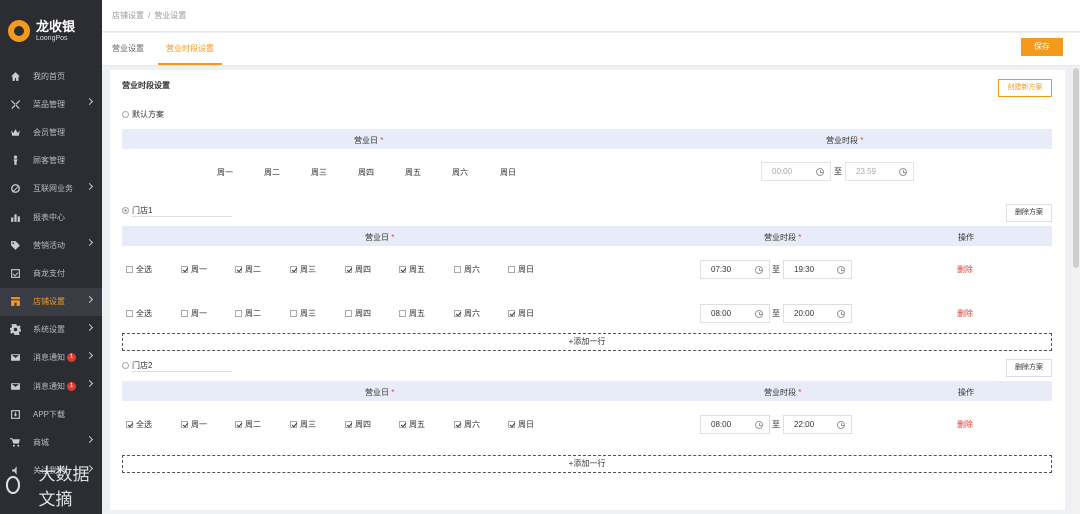 This screenshot has width=1080, height=514. I want to click on end-time-input: 20:00, so click(817, 313).